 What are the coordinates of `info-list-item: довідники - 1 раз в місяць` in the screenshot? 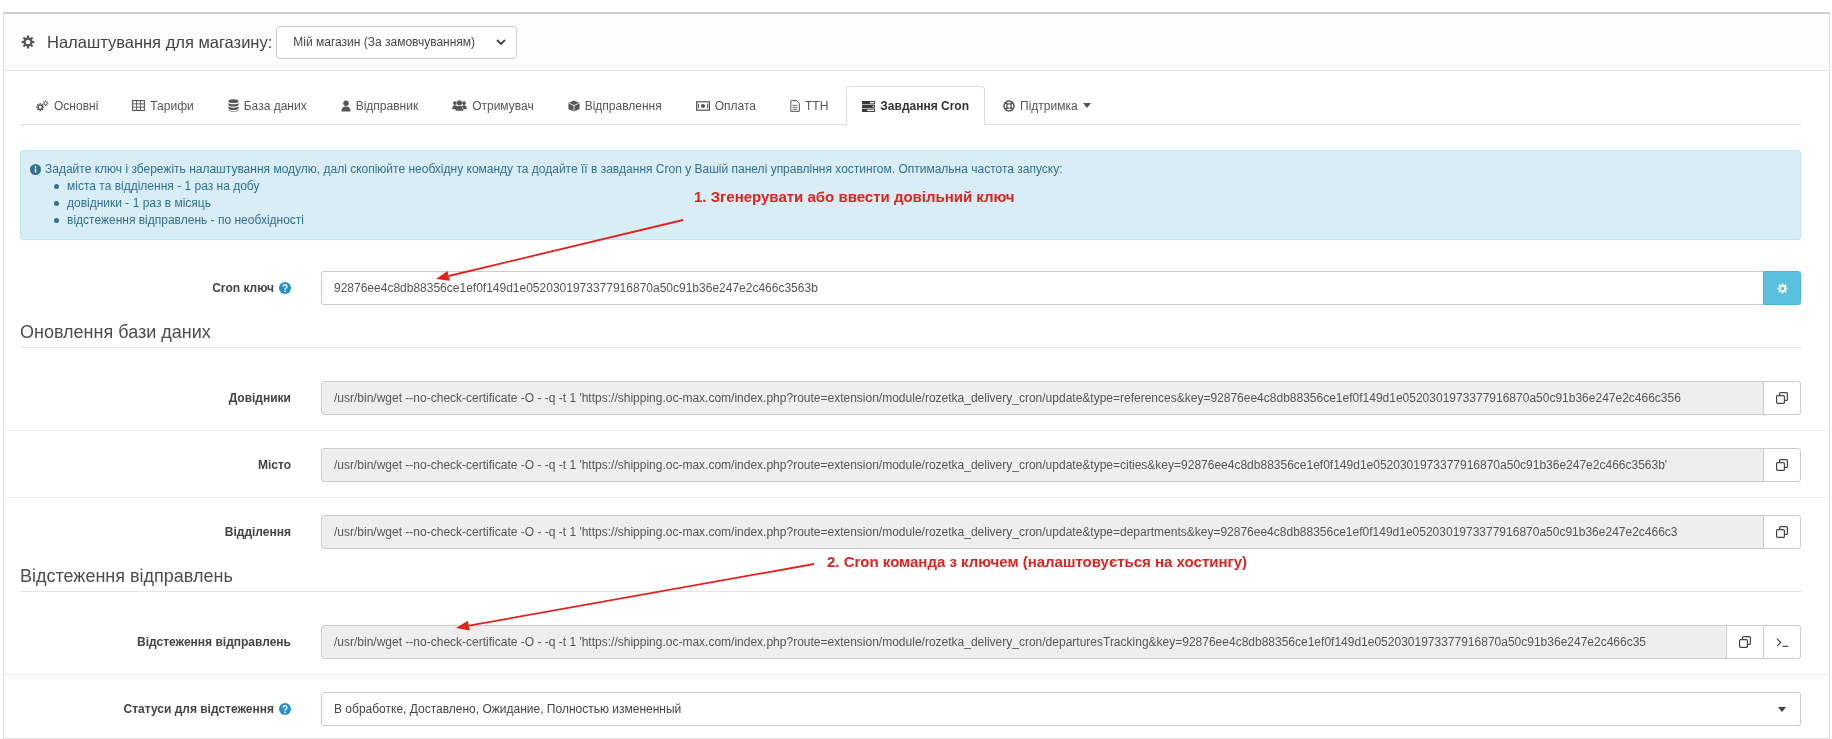 It's located at (139, 203).